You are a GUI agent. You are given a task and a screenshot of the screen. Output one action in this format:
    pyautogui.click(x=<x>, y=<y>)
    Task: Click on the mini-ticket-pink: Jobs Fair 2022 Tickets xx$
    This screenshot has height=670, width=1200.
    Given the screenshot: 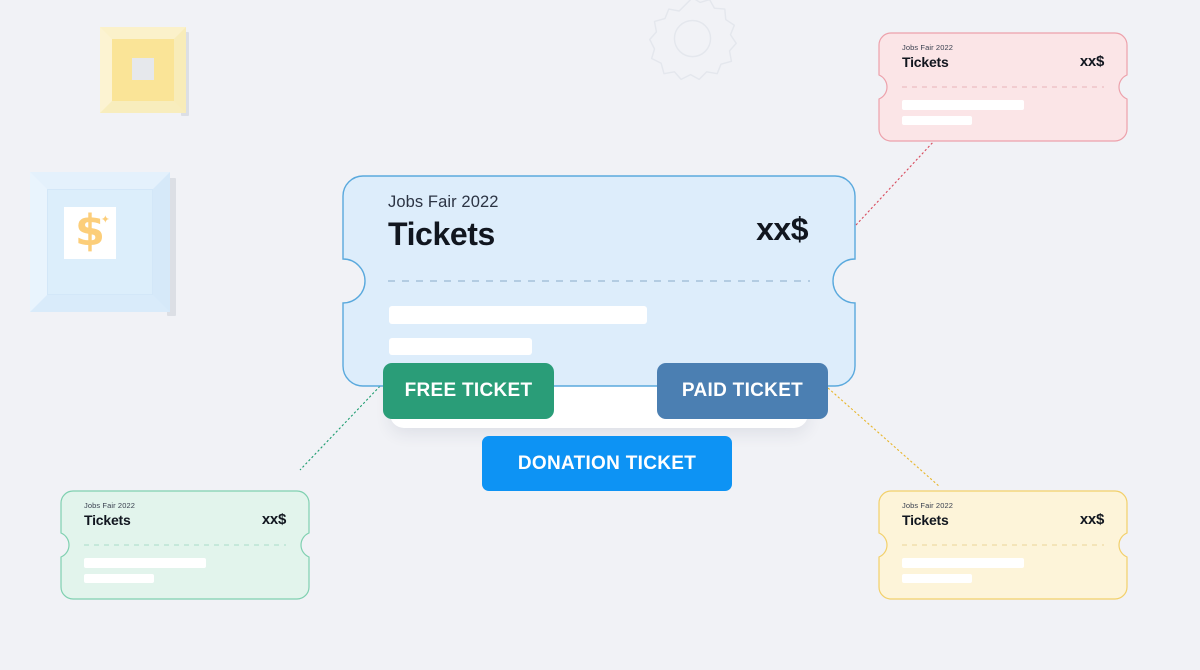 What is the action you would take?
    pyautogui.click(x=1003, y=87)
    